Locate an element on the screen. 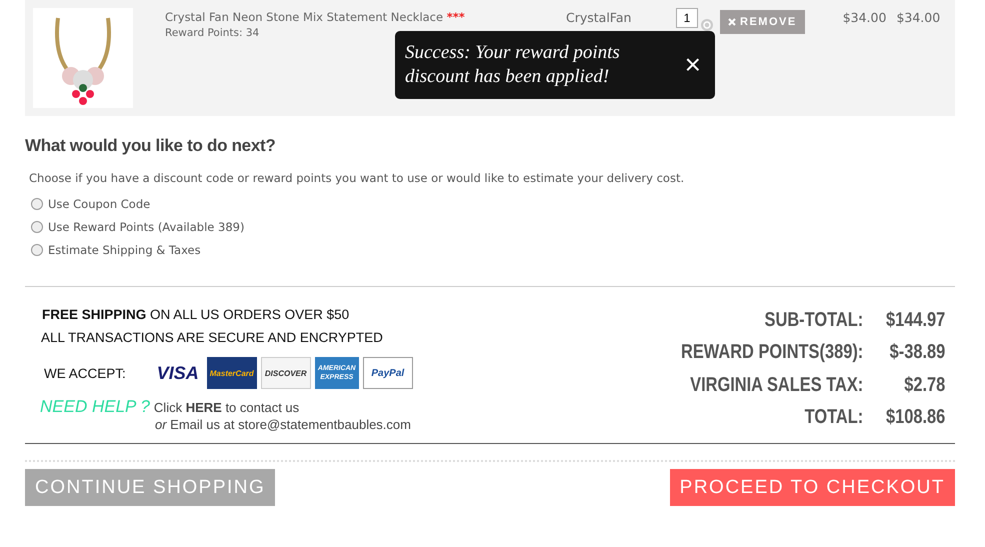 This screenshot has width=985, height=547. payment-logo: DISCOVER is located at coordinates (285, 373).